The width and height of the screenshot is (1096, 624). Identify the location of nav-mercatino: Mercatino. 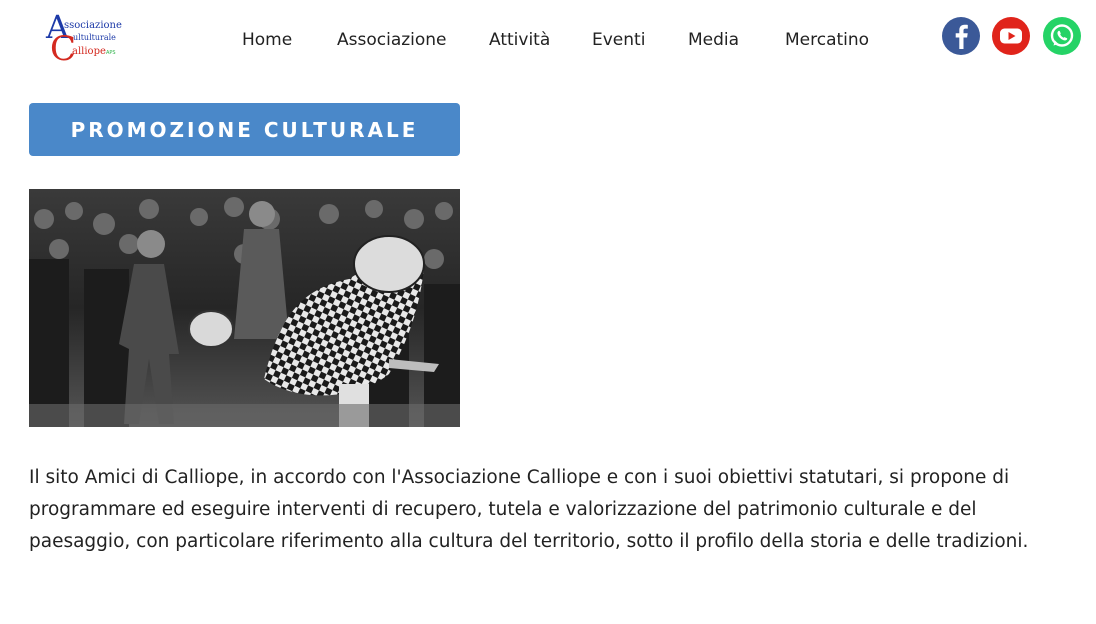
(827, 40).